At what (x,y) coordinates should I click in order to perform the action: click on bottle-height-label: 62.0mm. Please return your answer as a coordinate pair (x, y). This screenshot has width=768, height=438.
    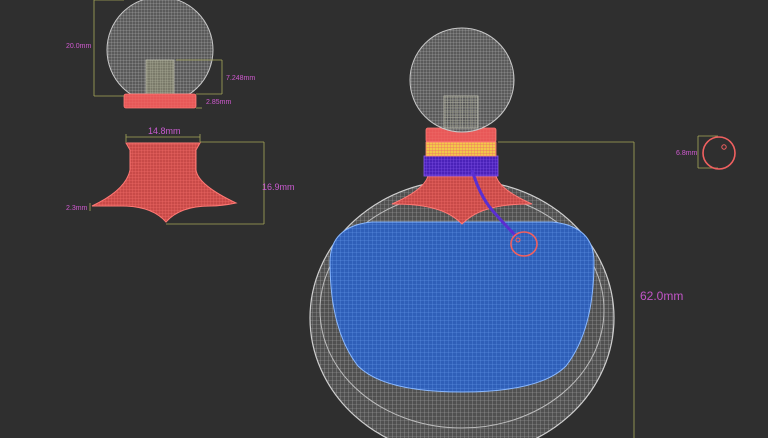
    Looking at the image, I should click on (661, 296).